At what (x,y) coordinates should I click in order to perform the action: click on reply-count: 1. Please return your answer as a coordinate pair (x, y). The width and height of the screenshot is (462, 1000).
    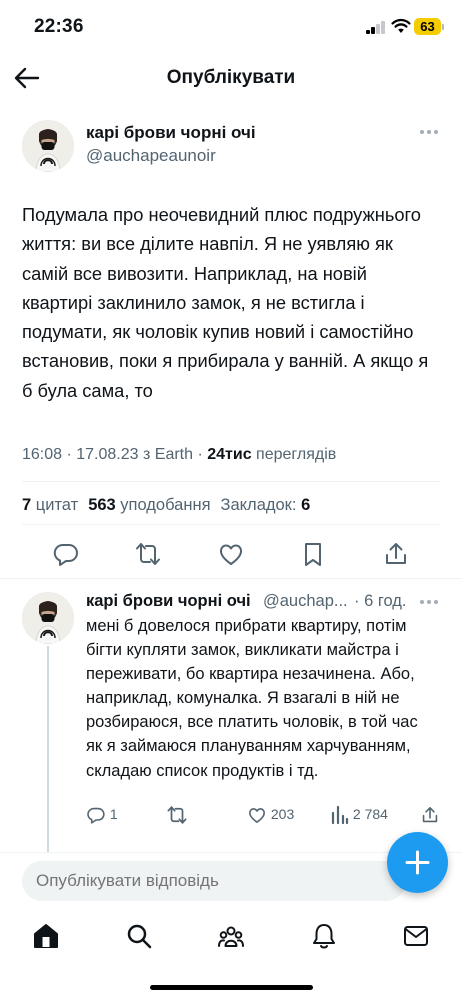
    Looking at the image, I should click on (113, 814).